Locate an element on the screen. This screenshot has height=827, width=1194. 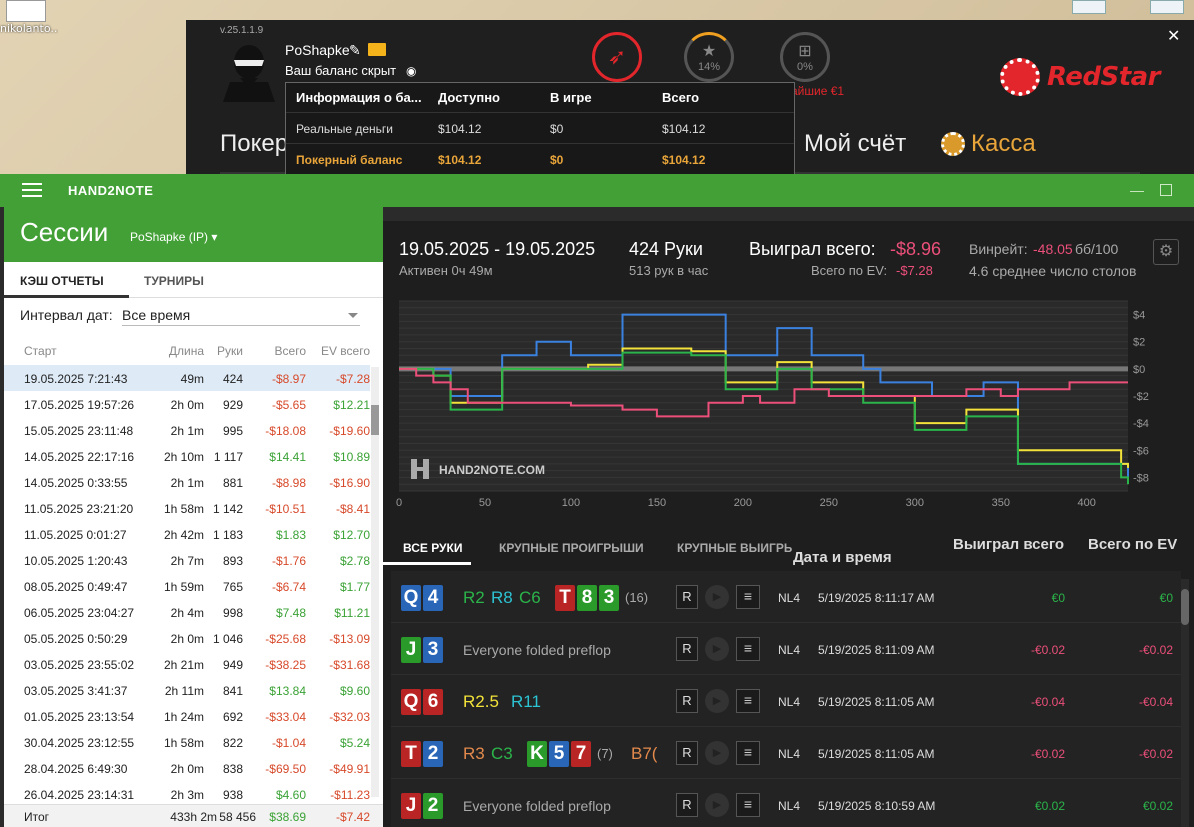
col-won: Выиграл всего is located at coordinates (1008, 544).